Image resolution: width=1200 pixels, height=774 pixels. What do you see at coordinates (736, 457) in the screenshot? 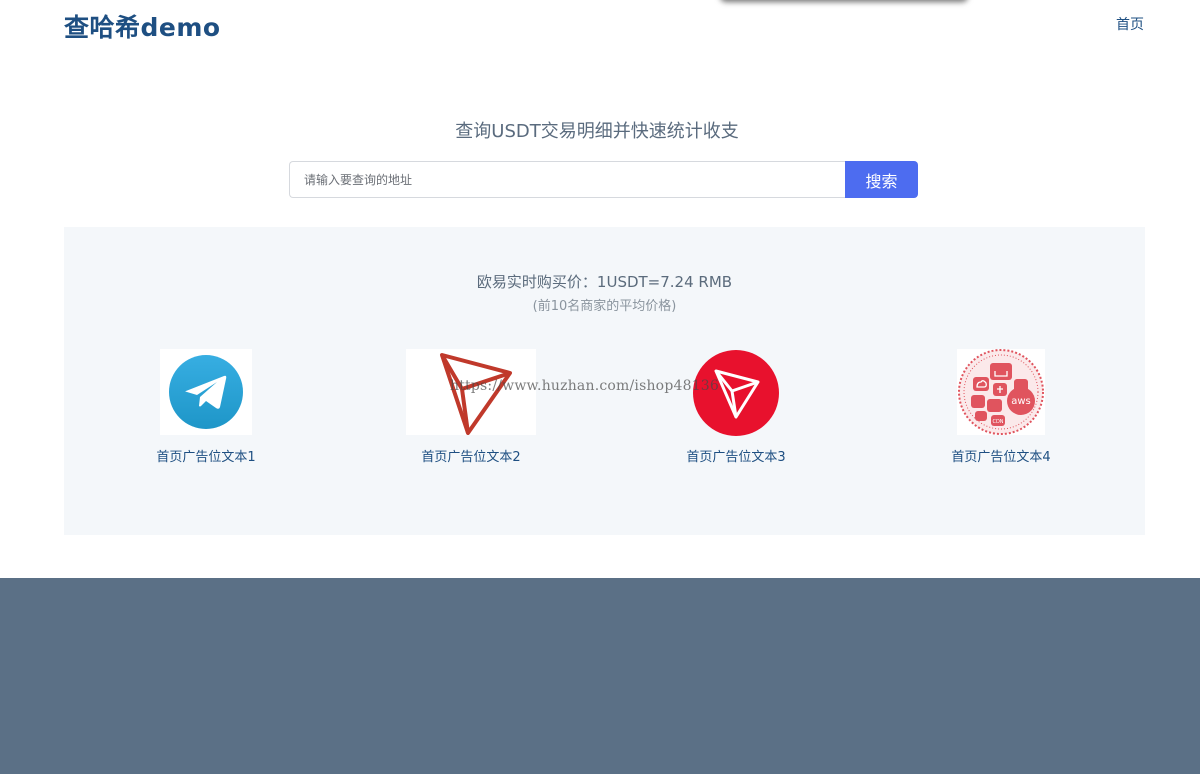
I see `ad-label-3: 首页广告位文本3` at bounding box center [736, 457].